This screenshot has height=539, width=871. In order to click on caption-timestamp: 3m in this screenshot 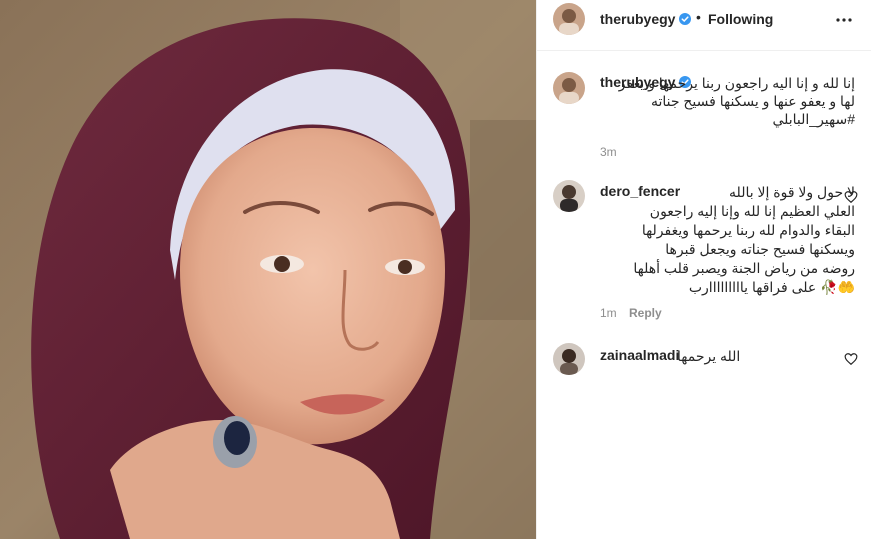, I will do `click(608, 152)`.